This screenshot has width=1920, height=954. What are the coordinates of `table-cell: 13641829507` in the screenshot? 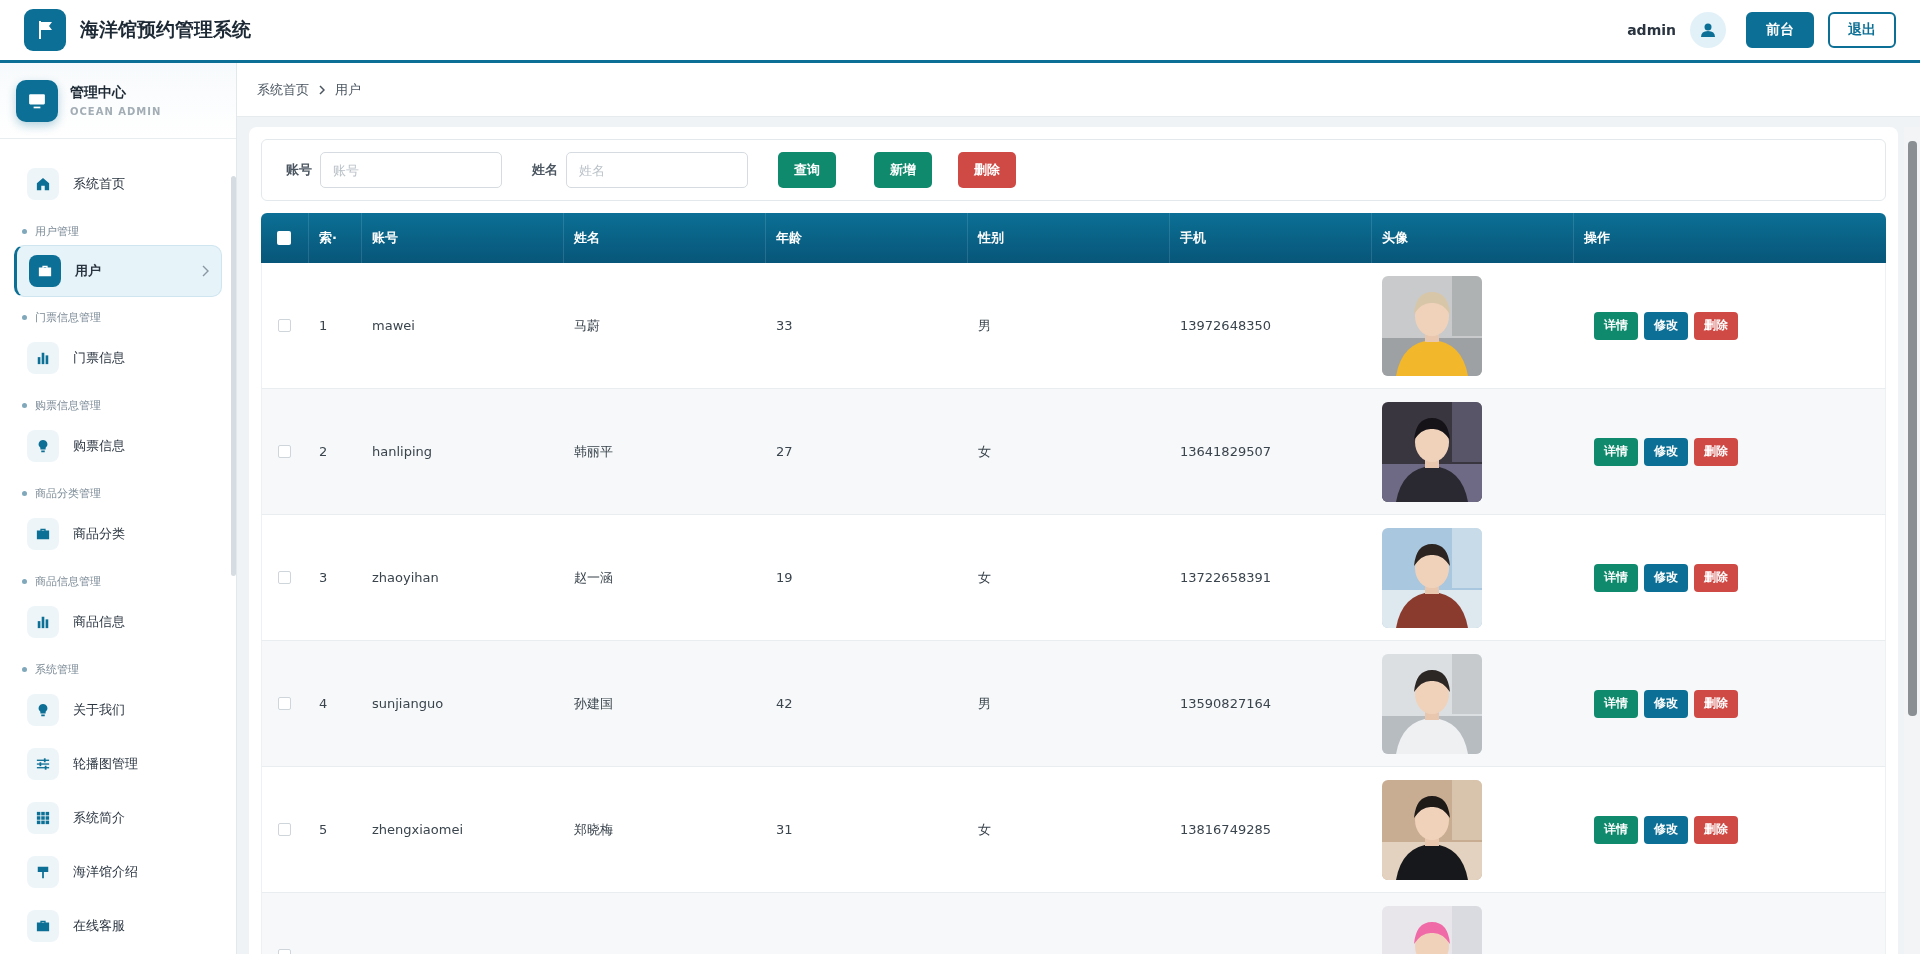 It's located at (1225, 451).